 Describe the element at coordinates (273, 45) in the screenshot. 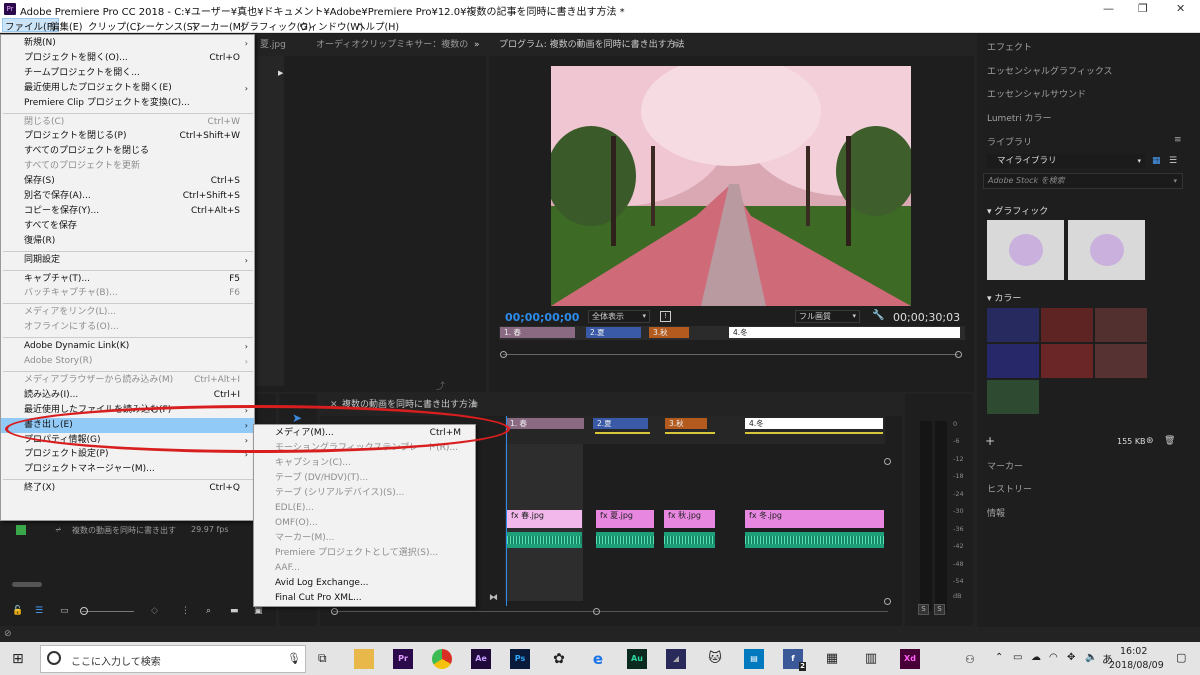

I see `tab-source: 夏.jpg` at that location.